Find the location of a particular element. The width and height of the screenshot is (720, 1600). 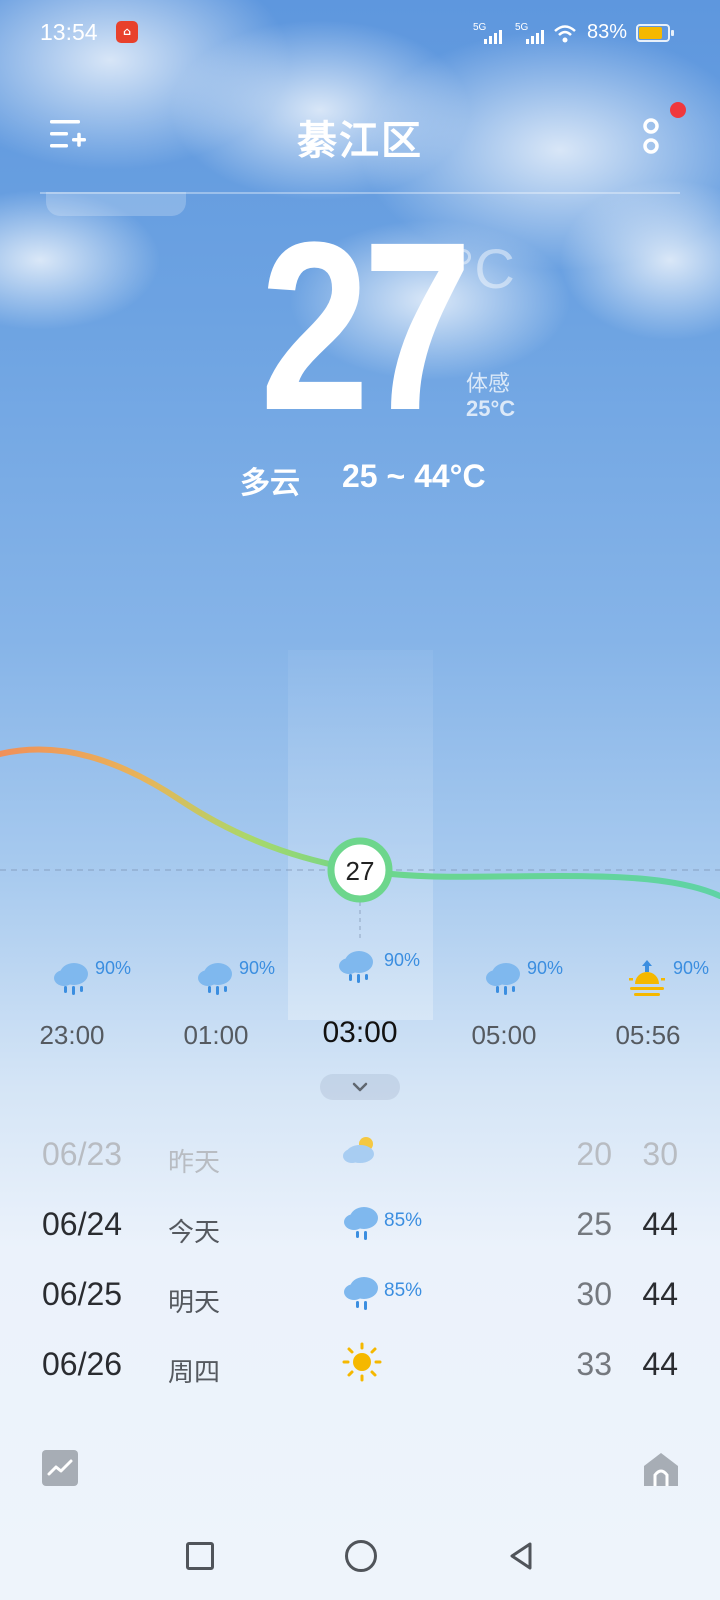

day-row: 06/24 今天 85% 25 44 is located at coordinates (360, 1230).